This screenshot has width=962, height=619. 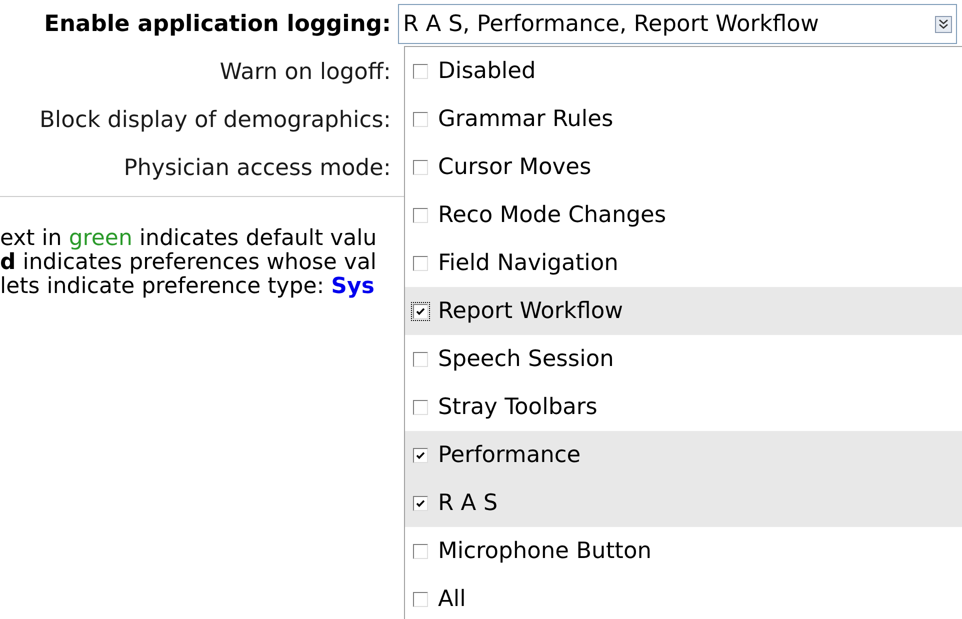 What do you see at coordinates (187, 287) in the screenshot?
I see `legend-text: lets indicate preference type: Sys` at bounding box center [187, 287].